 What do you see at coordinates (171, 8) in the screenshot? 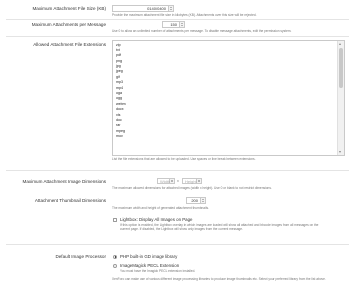
I see `max-file-size-stepper` at bounding box center [171, 8].